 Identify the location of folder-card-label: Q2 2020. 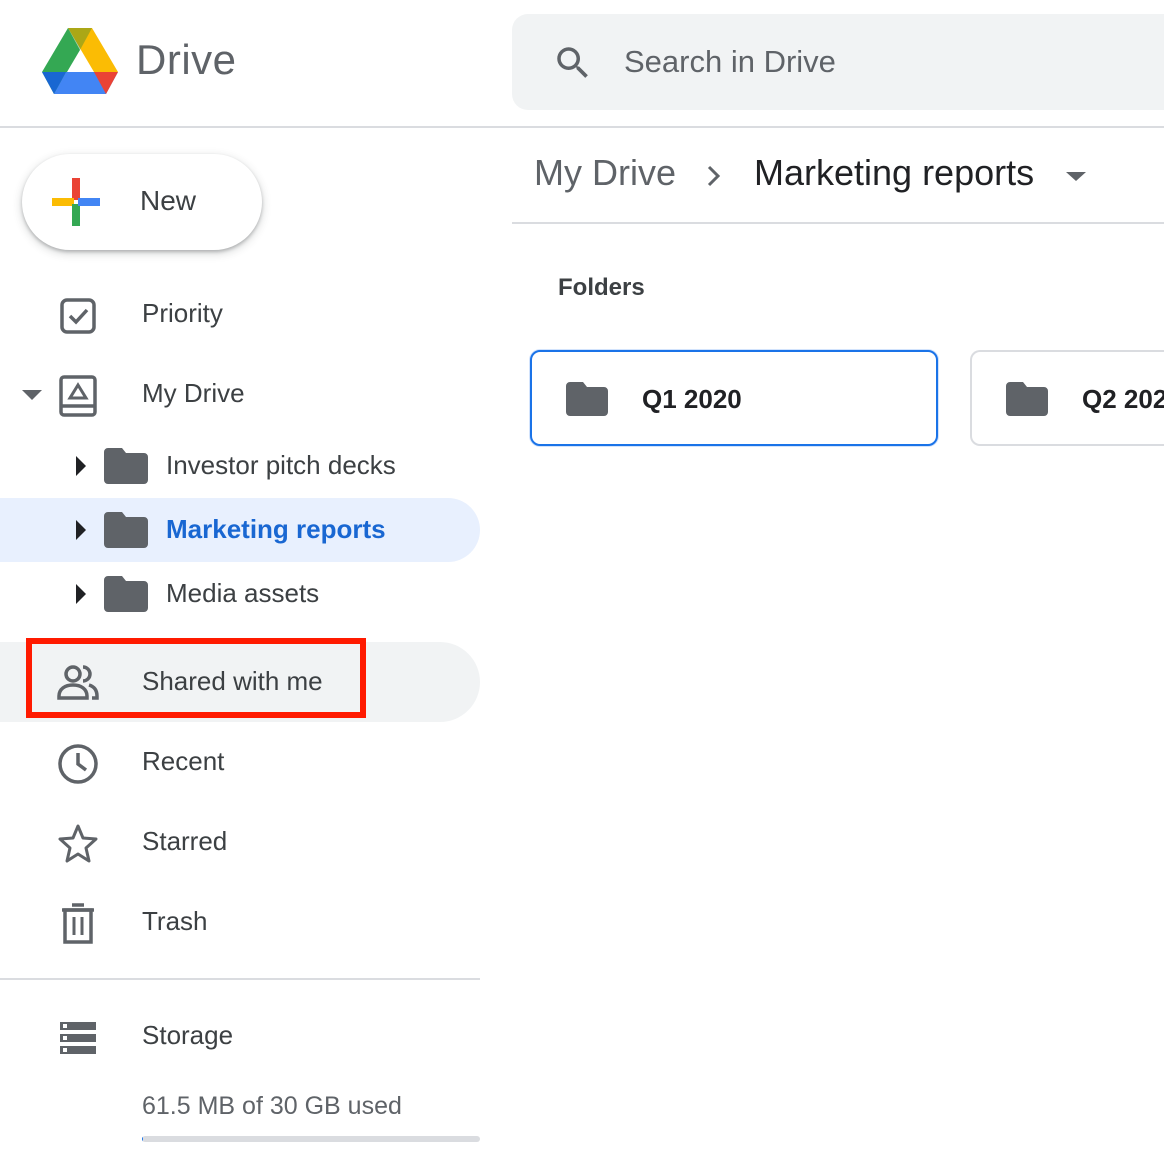
(1123, 399).